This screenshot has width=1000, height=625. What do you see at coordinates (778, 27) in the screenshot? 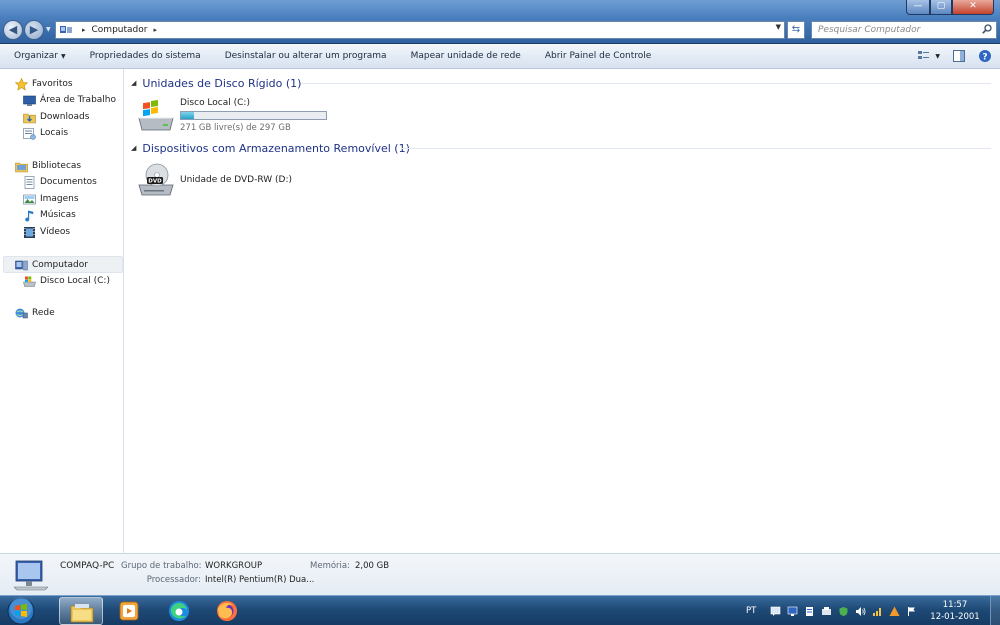
I see `address-dropdown-icon: ▼` at bounding box center [778, 27].